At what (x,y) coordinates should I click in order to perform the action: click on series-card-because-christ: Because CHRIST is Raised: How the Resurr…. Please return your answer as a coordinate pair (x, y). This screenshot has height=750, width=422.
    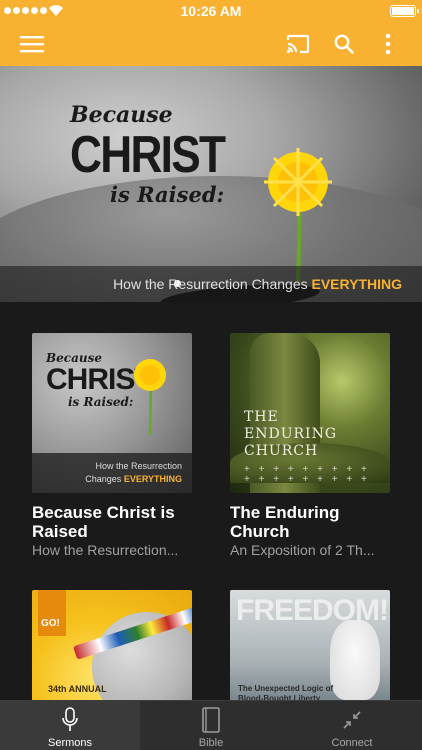
    Looking at the image, I should click on (112, 446).